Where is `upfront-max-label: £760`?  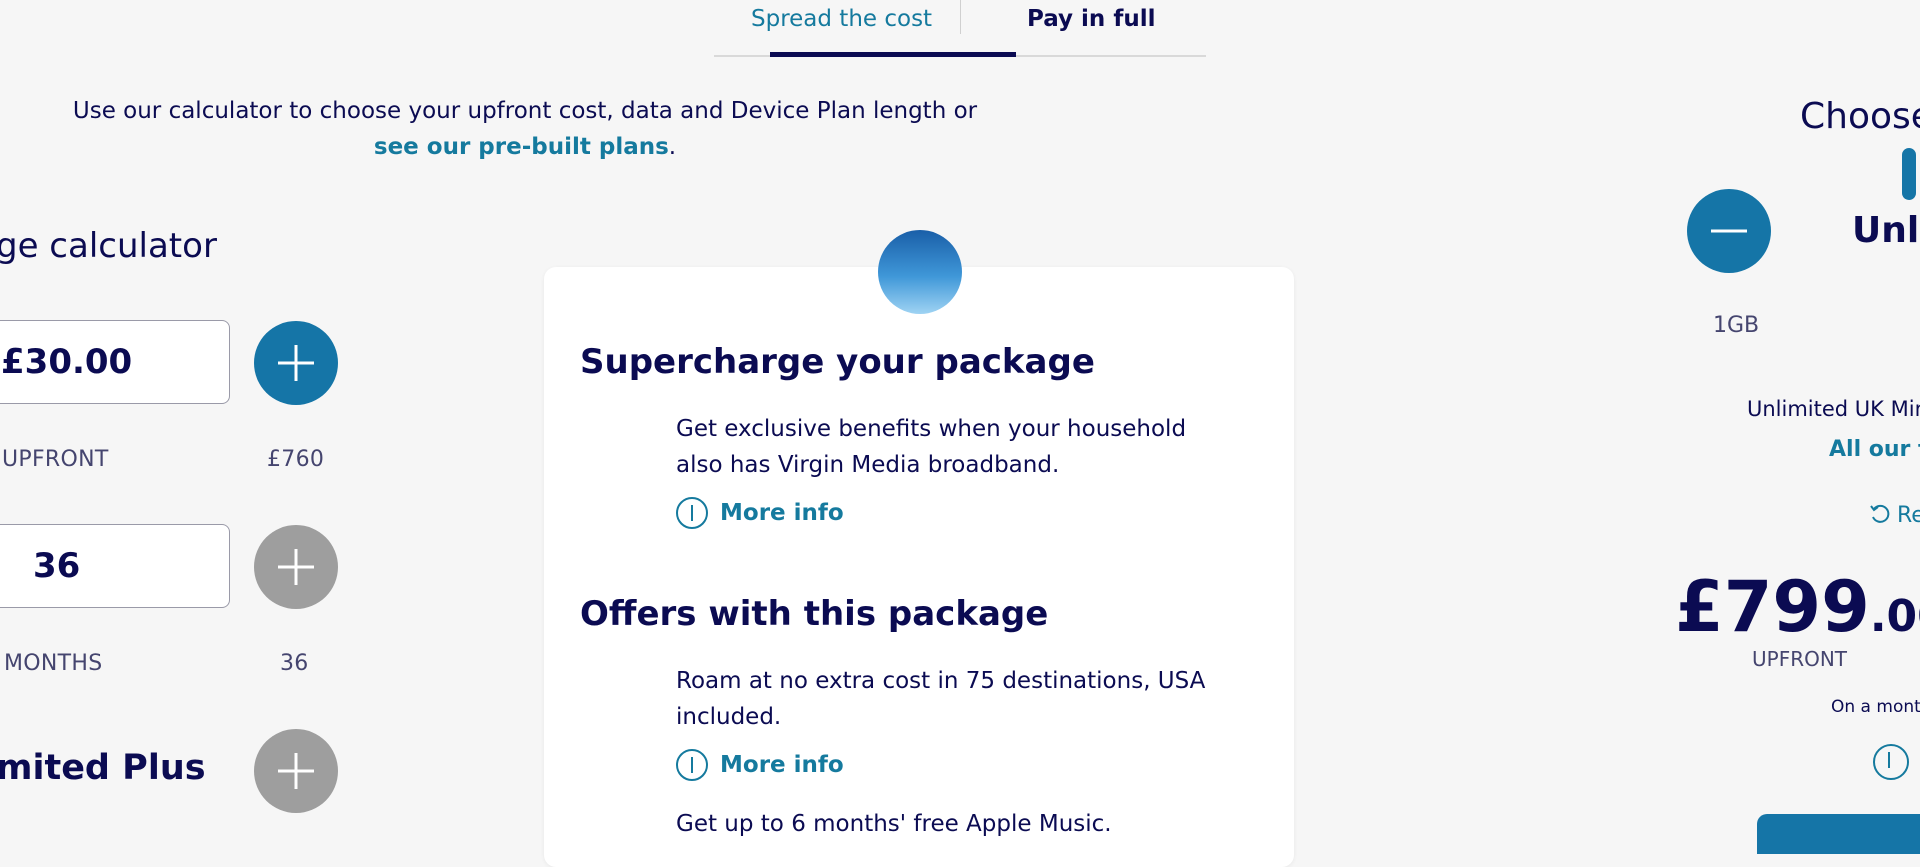
upfront-max-label: £760 is located at coordinates (296, 459).